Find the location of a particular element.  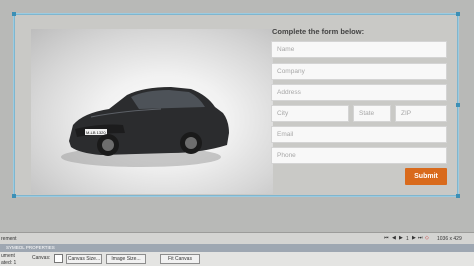

page-number: 1 is located at coordinates (407, 239).